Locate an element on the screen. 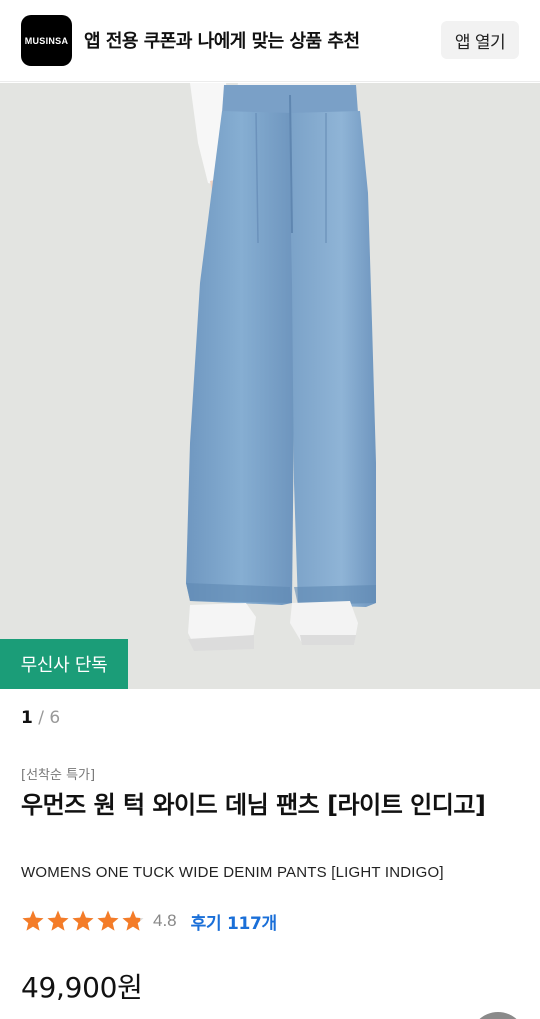  rating-score: 4.8 is located at coordinates (165, 920).